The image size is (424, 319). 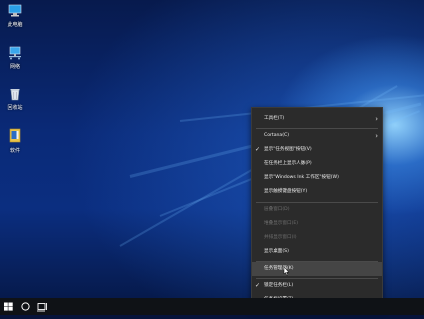 What do you see at coordinates (285, 191) in the screenshot?
I see `menu-item-label: 显示触摸键盘按钮(Y)` at bounding box center [285, 191].